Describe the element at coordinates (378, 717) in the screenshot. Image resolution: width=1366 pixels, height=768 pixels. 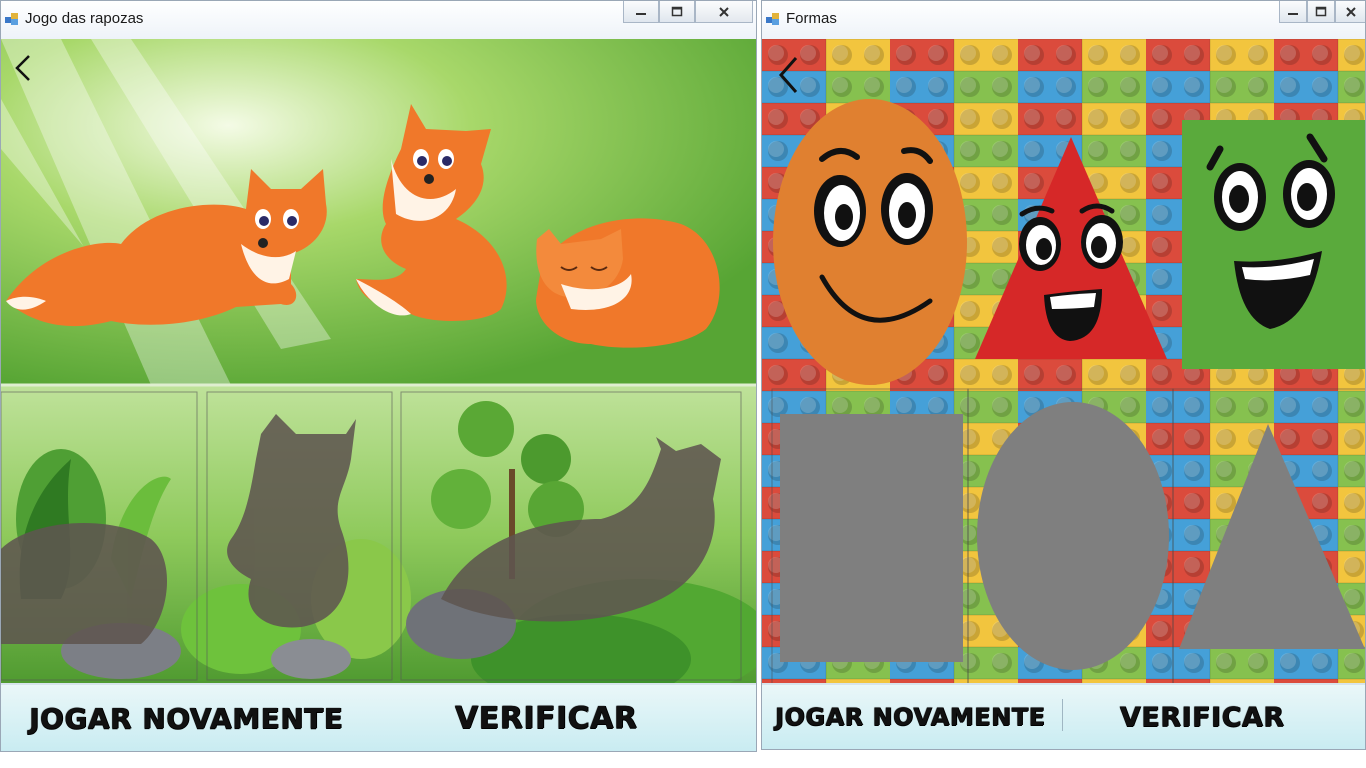
I see `fox-footer-bar: JOGAR NOVAMENTE VERIFICAR` at that location.